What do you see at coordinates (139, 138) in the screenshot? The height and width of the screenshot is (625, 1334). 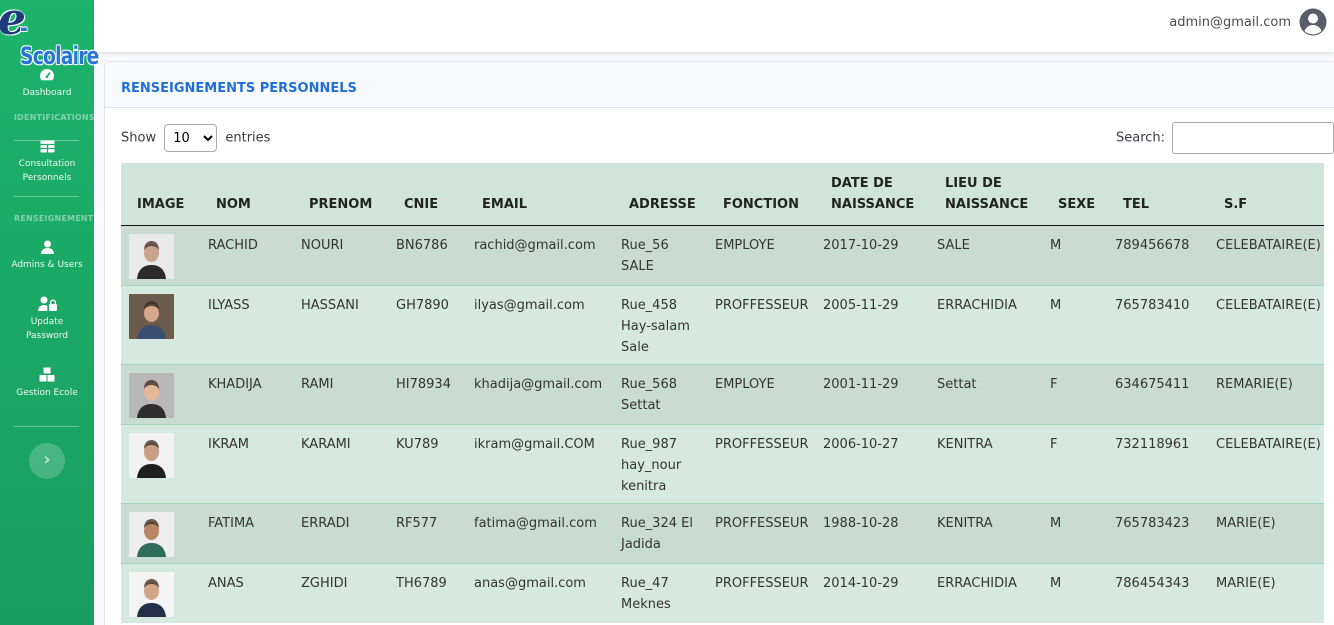 I see `show-label: Show` at bounding box center [139, 138].